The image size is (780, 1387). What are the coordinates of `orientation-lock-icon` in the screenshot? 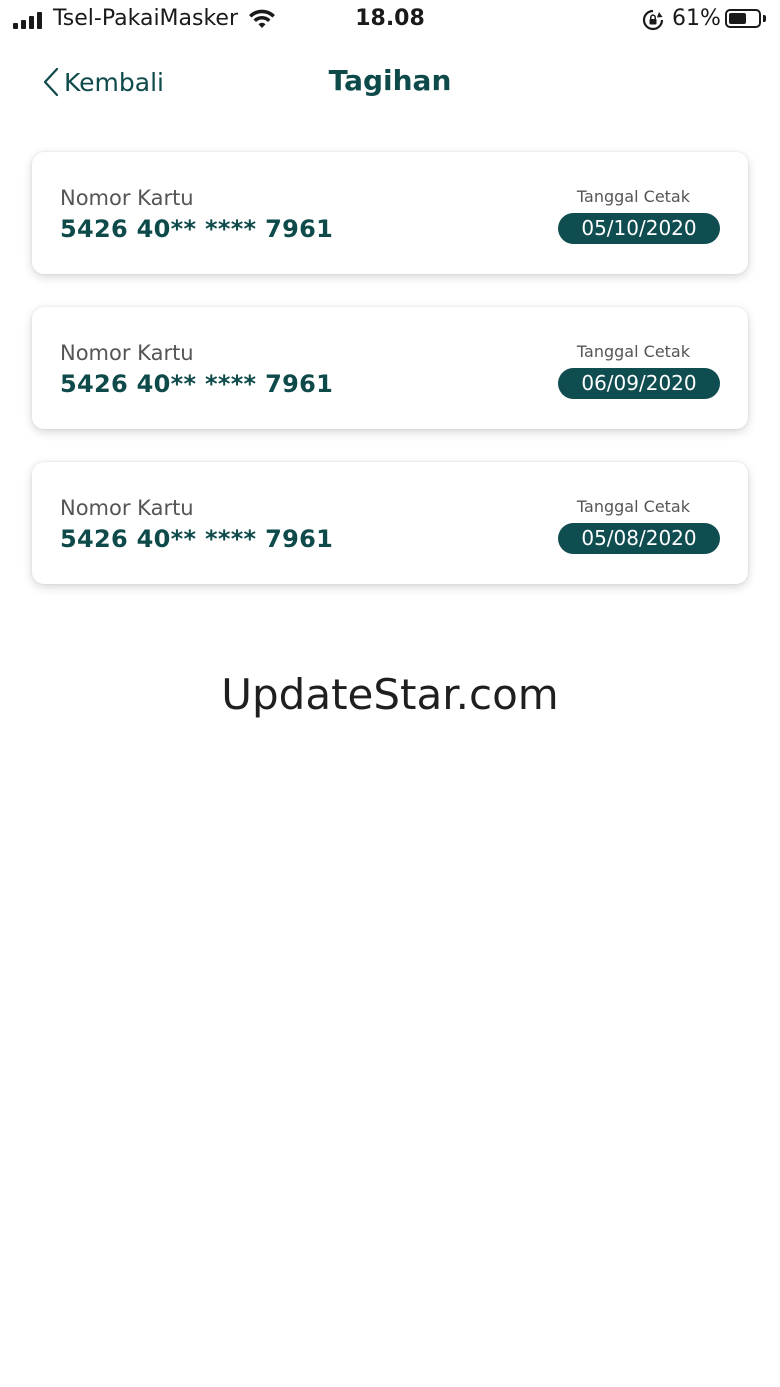 It's located at (653, 20).